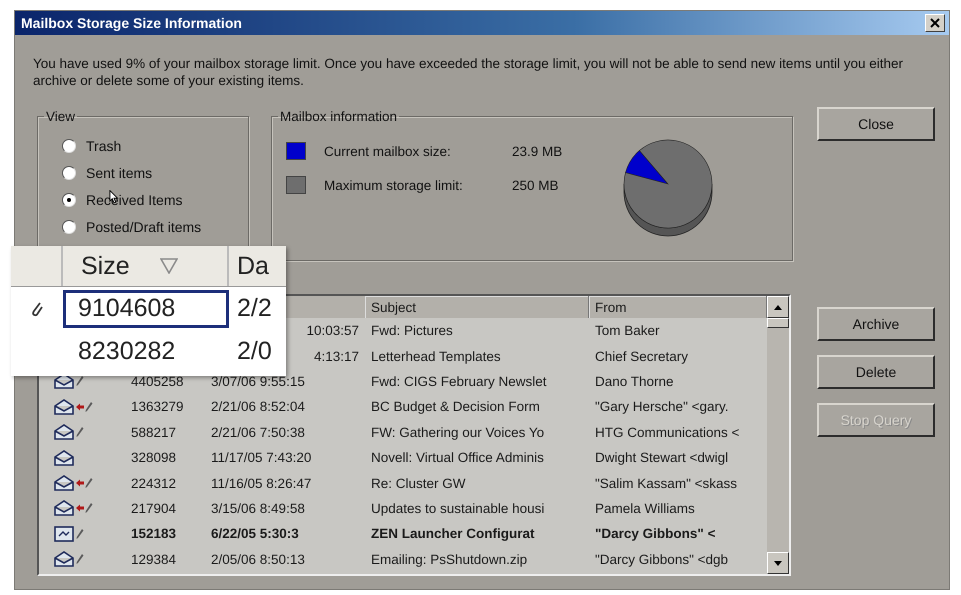 The image size is (961, 595). What do you see at coordinates (655, 534) in the screenshot?
I see `table-cell-text: "Darcy Gibbons" <` at bounding box center [655, 534].